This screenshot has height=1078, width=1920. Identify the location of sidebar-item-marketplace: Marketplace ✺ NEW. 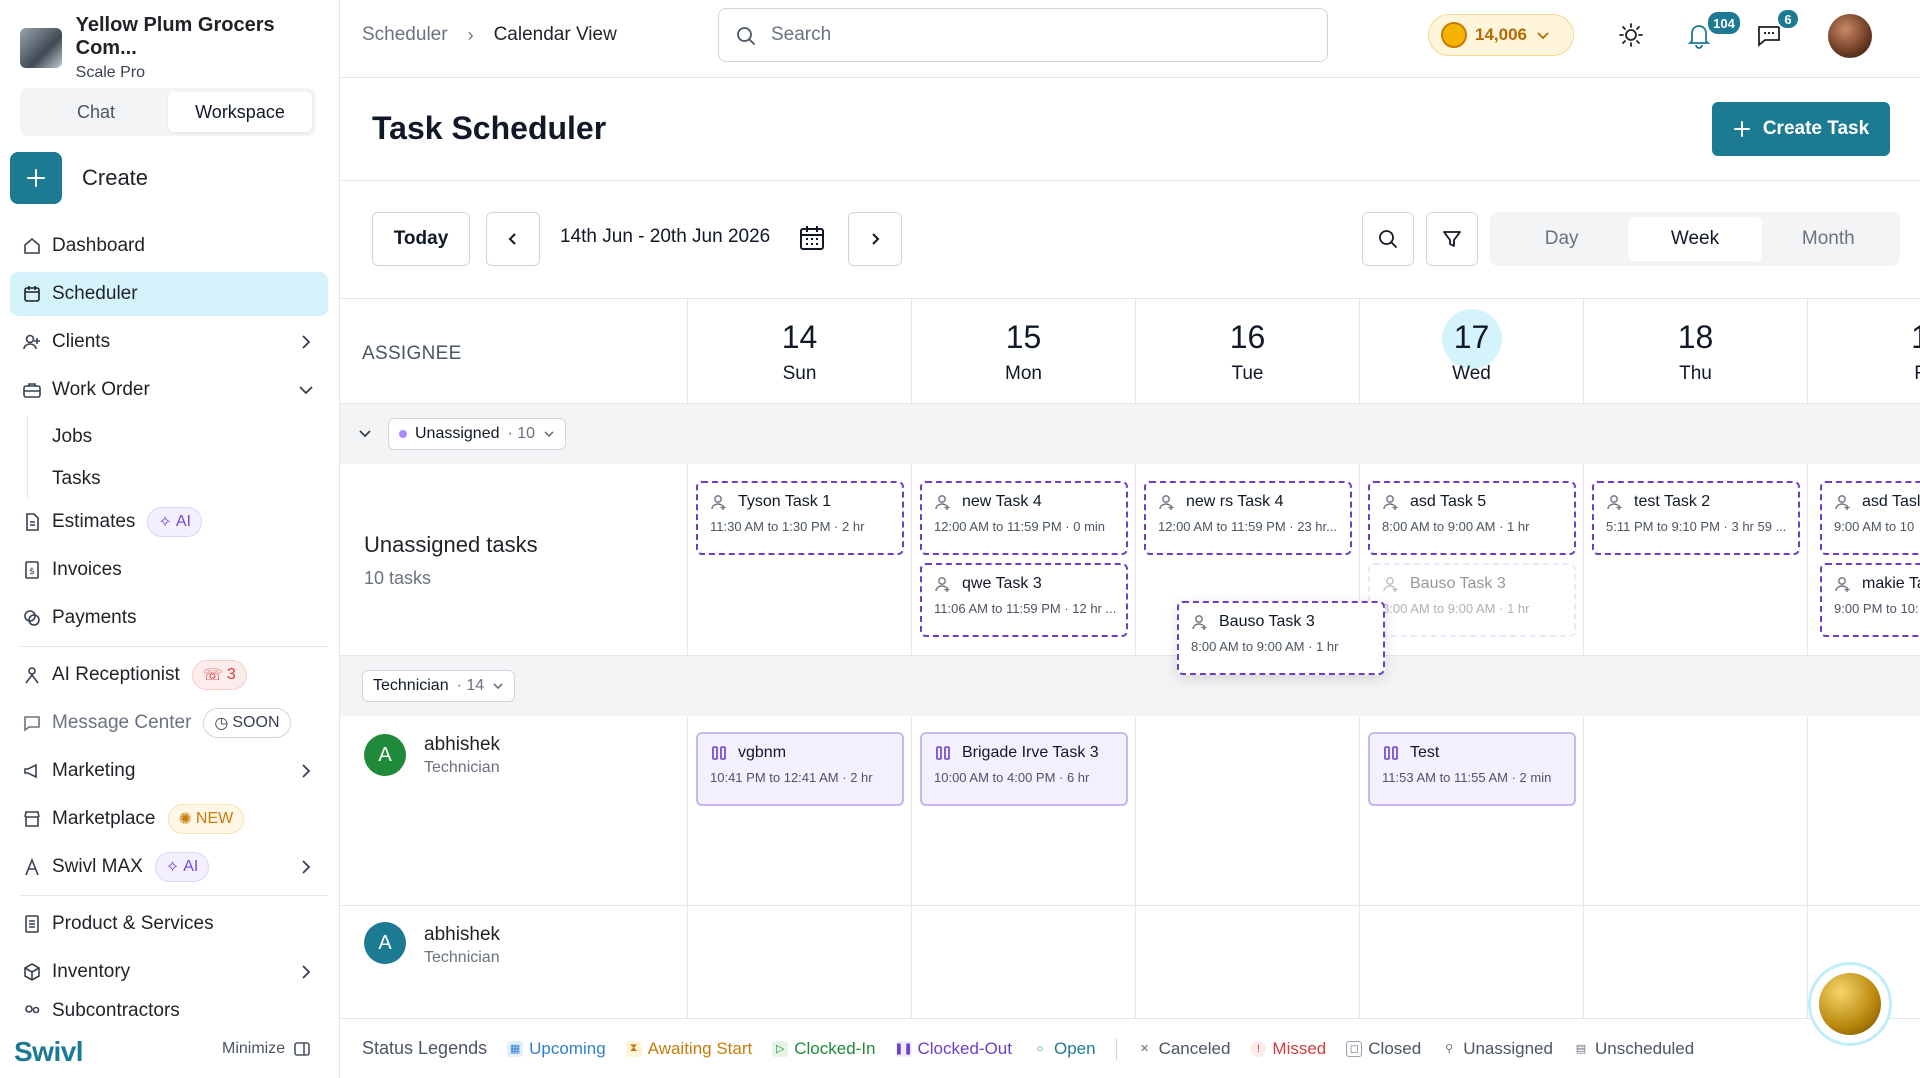
(169, 819).